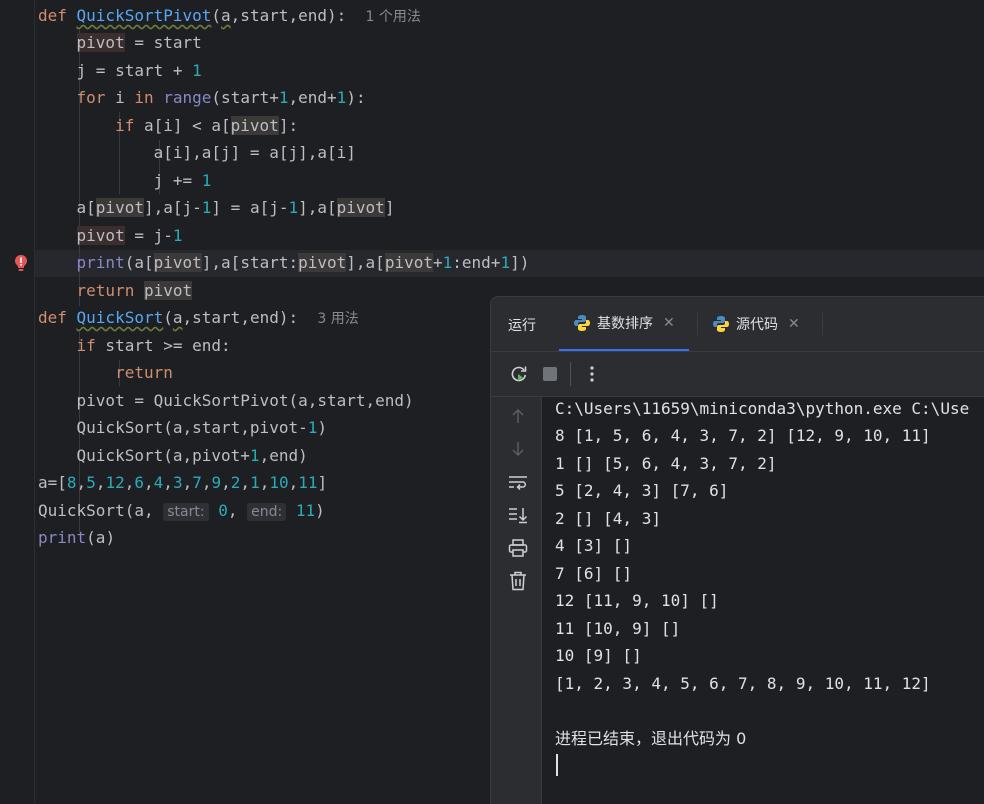  Describe the element at coordinates (598, 655) in the screenshot. I see `console-line: 10 [9] []` at that location.